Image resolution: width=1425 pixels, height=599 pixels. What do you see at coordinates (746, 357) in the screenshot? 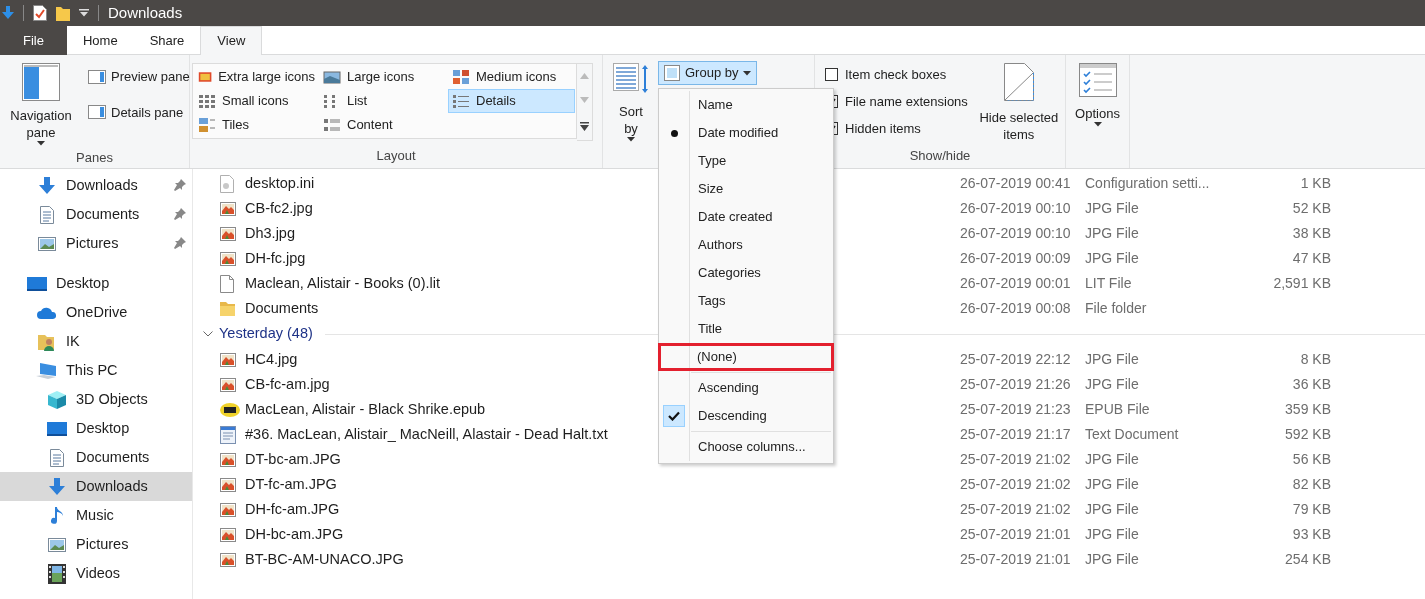
I see `menu-item: (None)` at bounding box center [746, 357].